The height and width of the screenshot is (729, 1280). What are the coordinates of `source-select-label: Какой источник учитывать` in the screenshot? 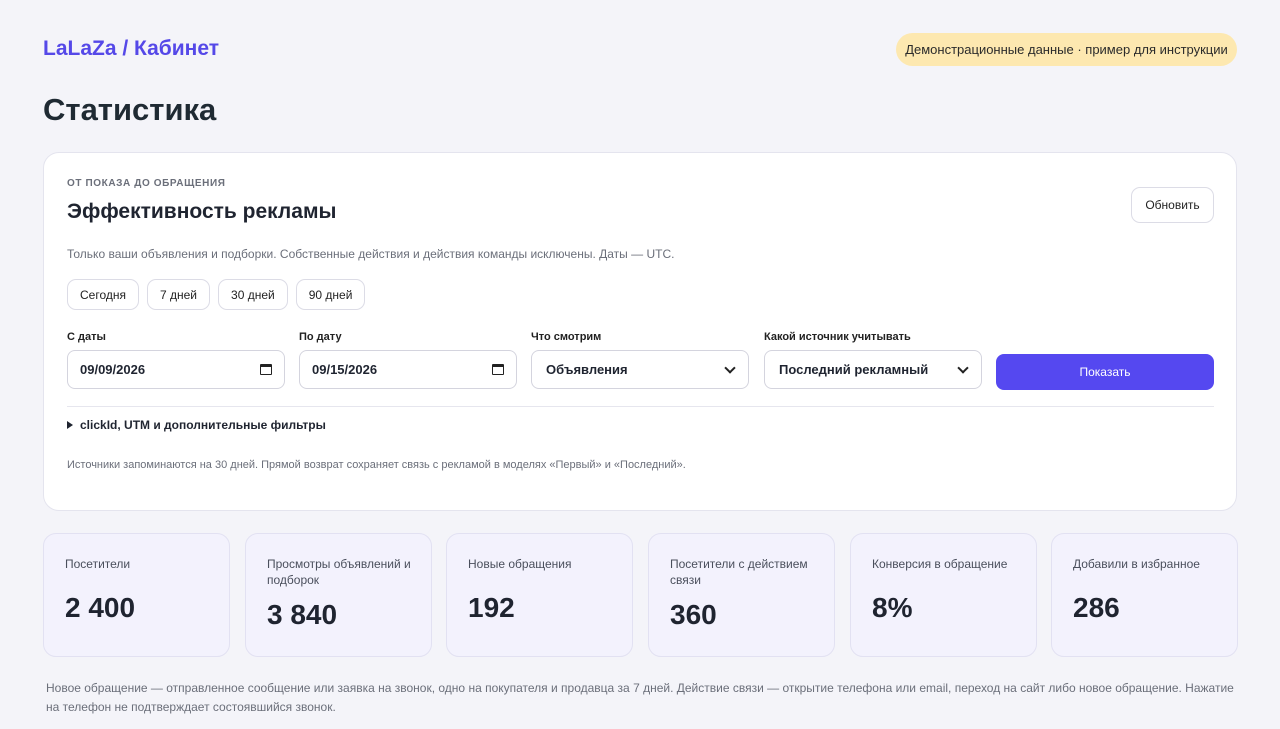 It's located at (837, 337).